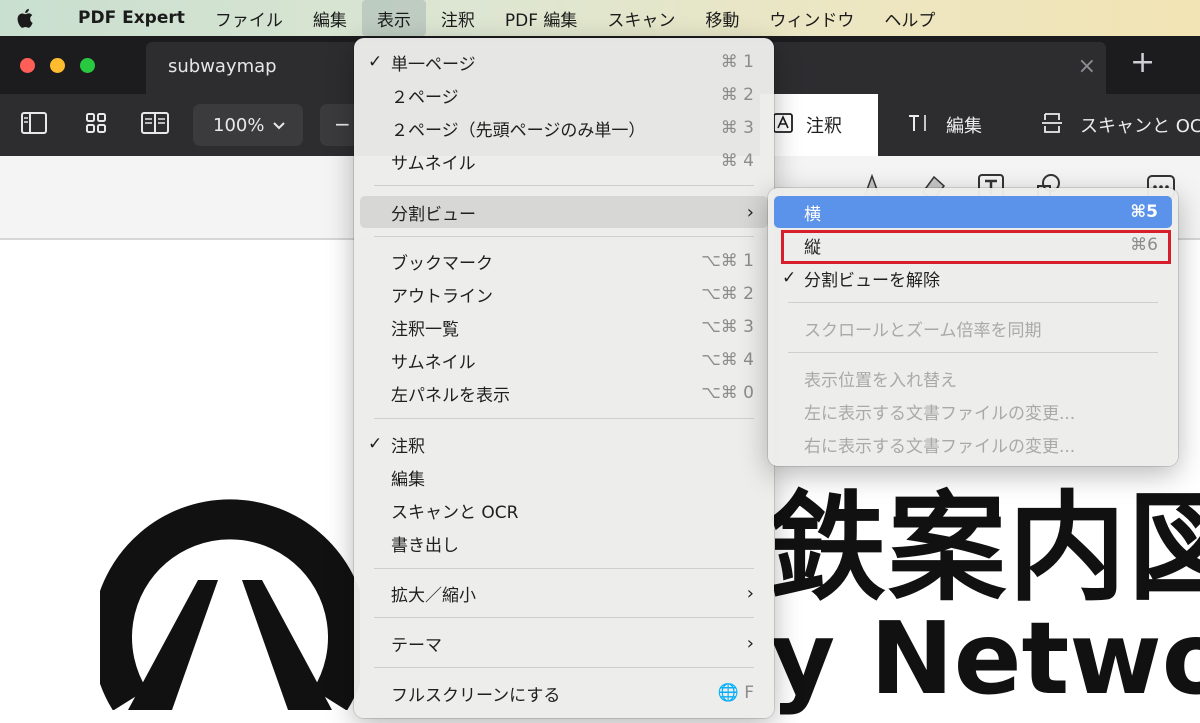 Image resolution: width=1200 pixels, height=723 pixels. Describe the element at coordinates (564, 62) in the screenshot. I see `menu-item-single-page: ✓ 単一ページ ⌘ 1` at that location.